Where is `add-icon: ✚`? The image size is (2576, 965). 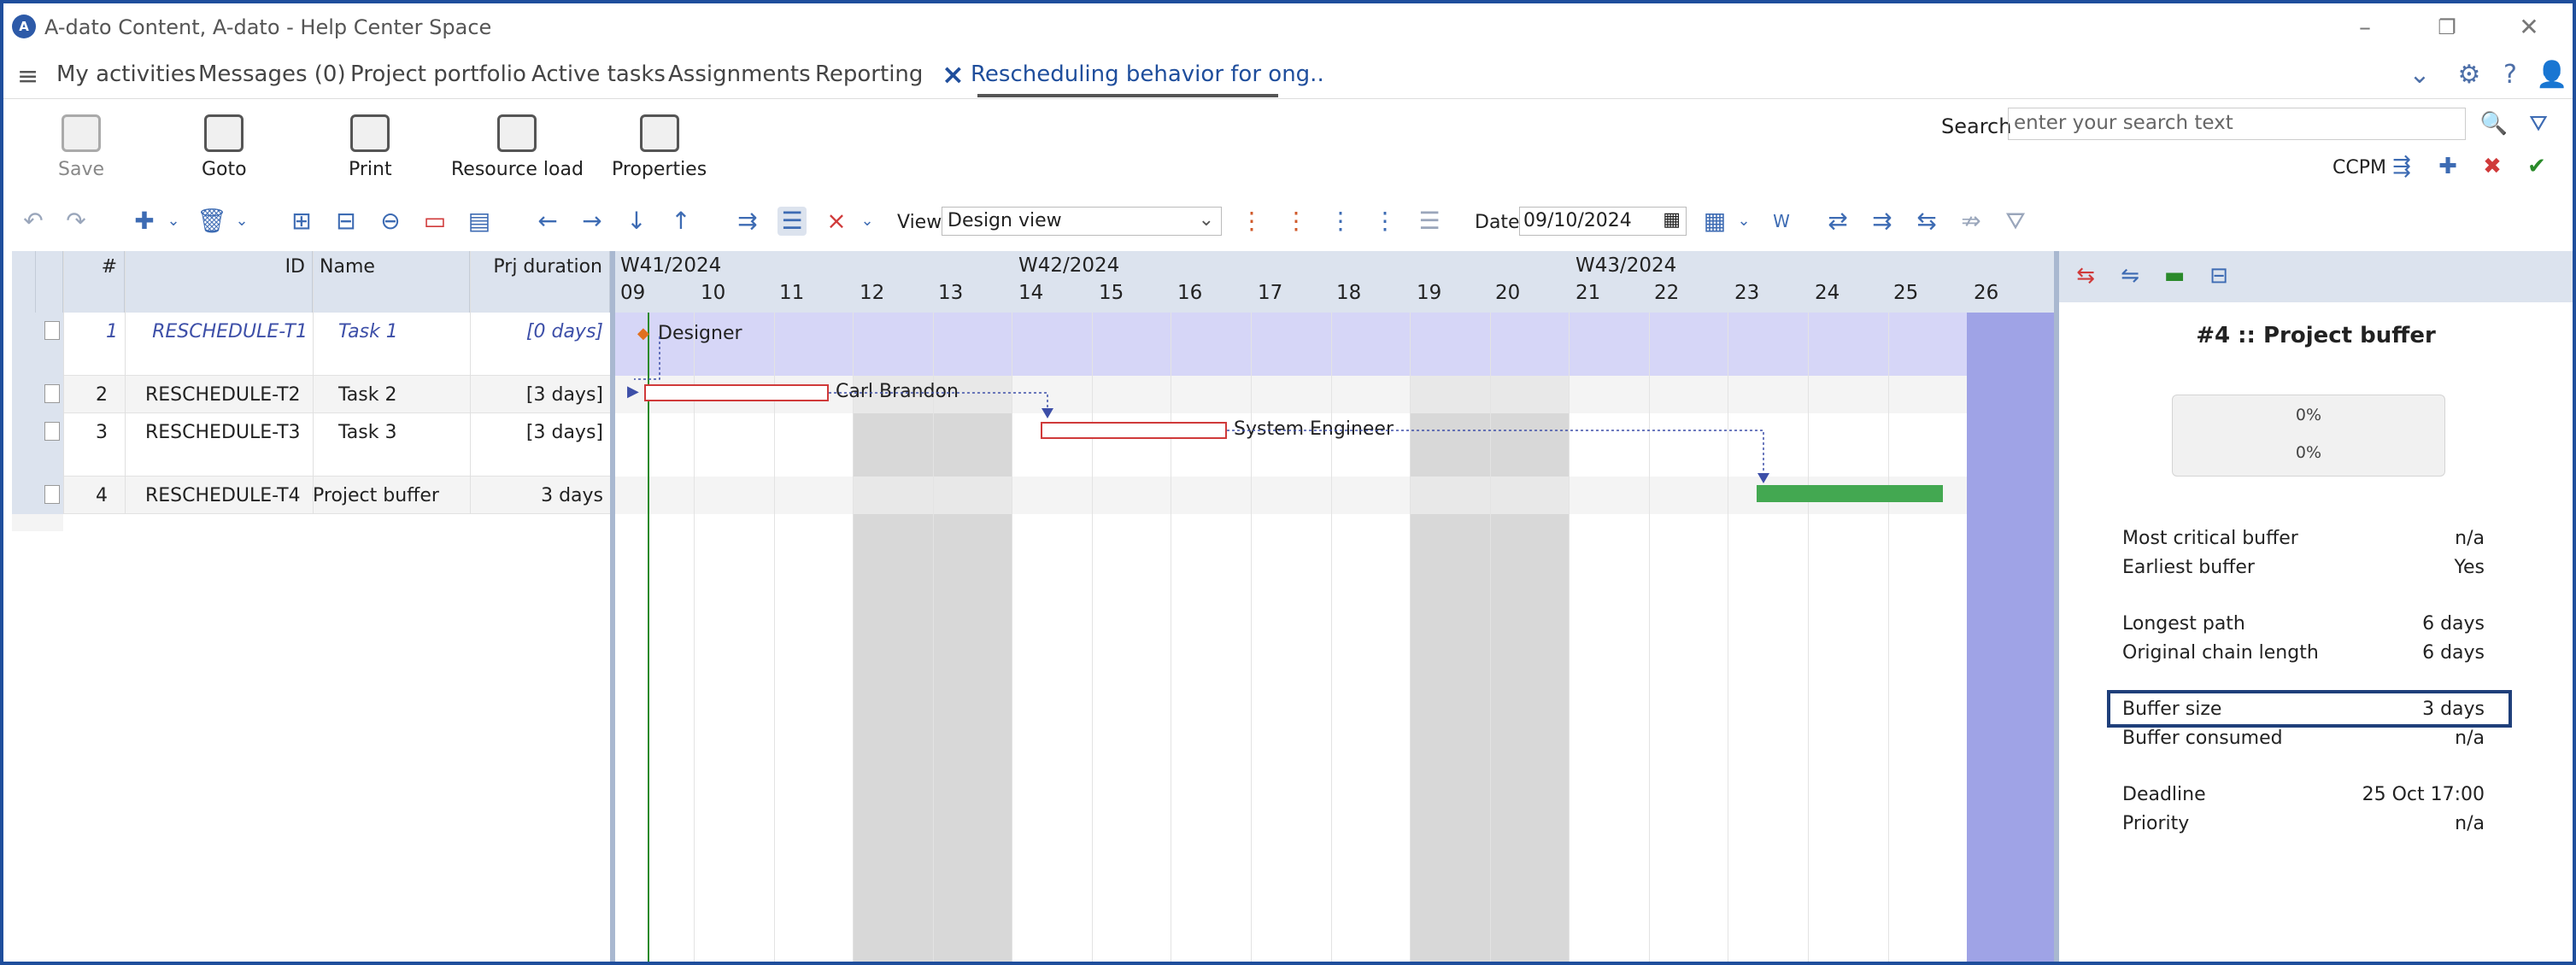
add-icon: ✚ is located at coordinates (144, 221).